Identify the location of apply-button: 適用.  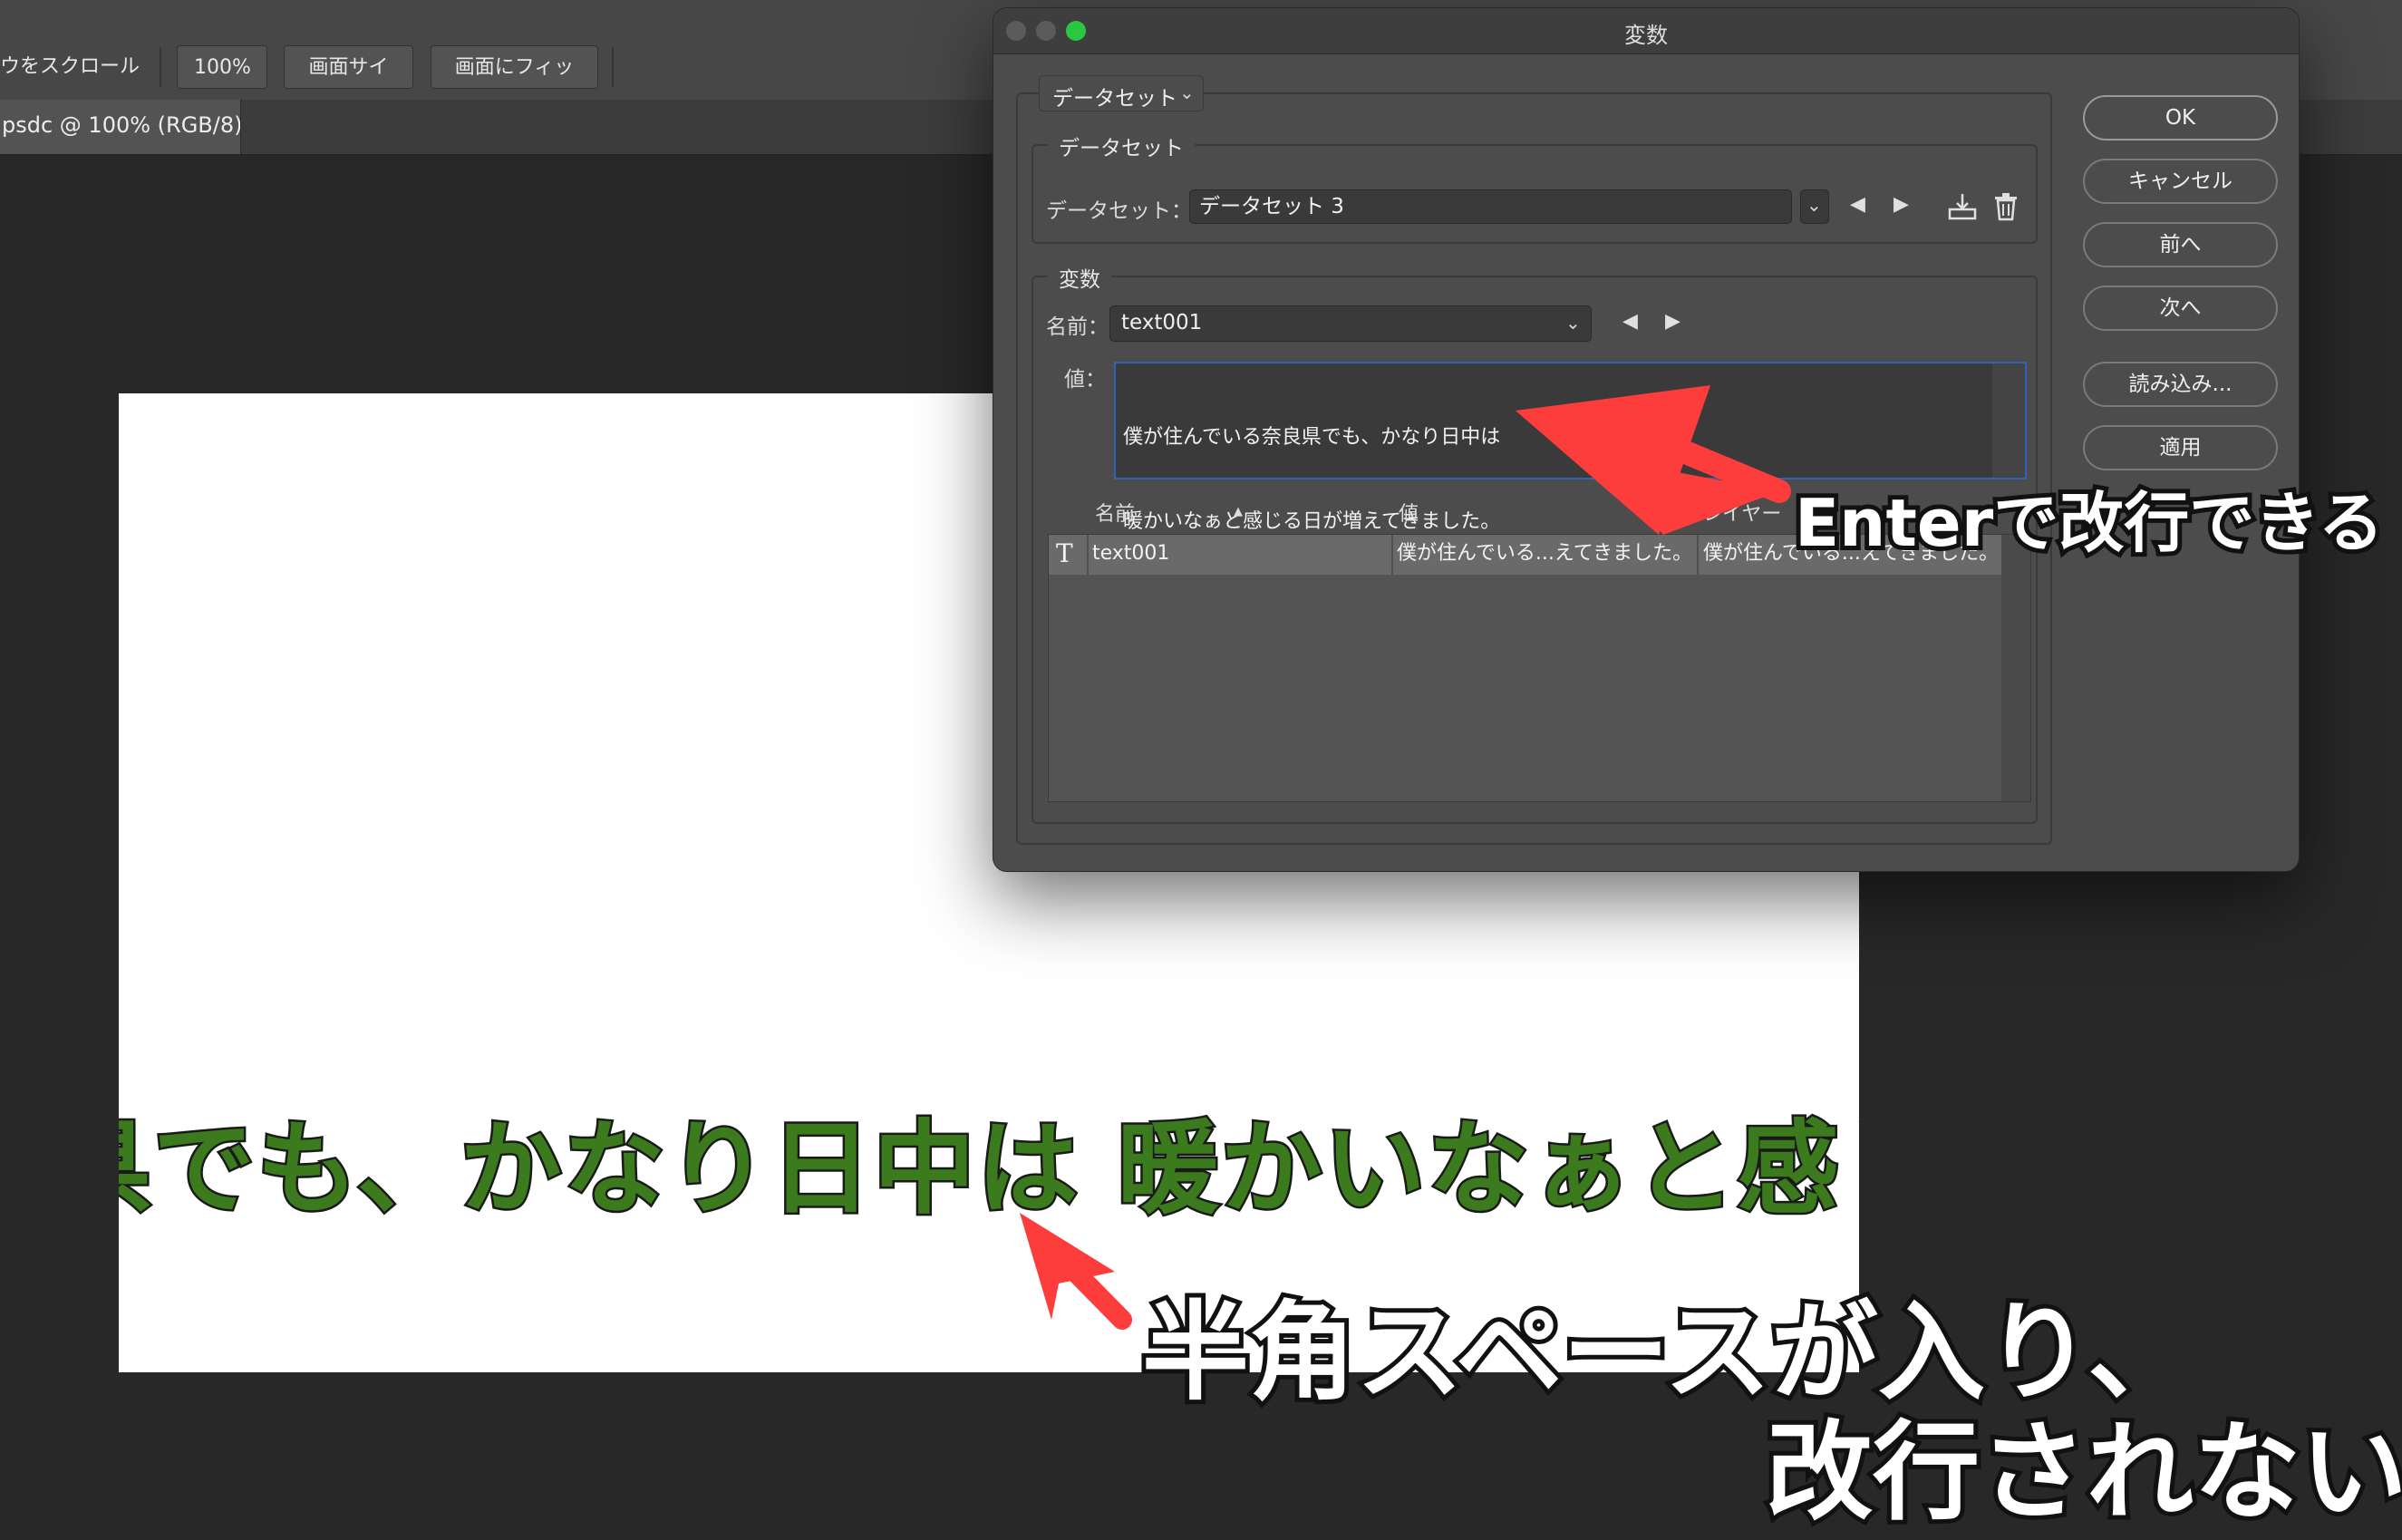
(2180, 447).